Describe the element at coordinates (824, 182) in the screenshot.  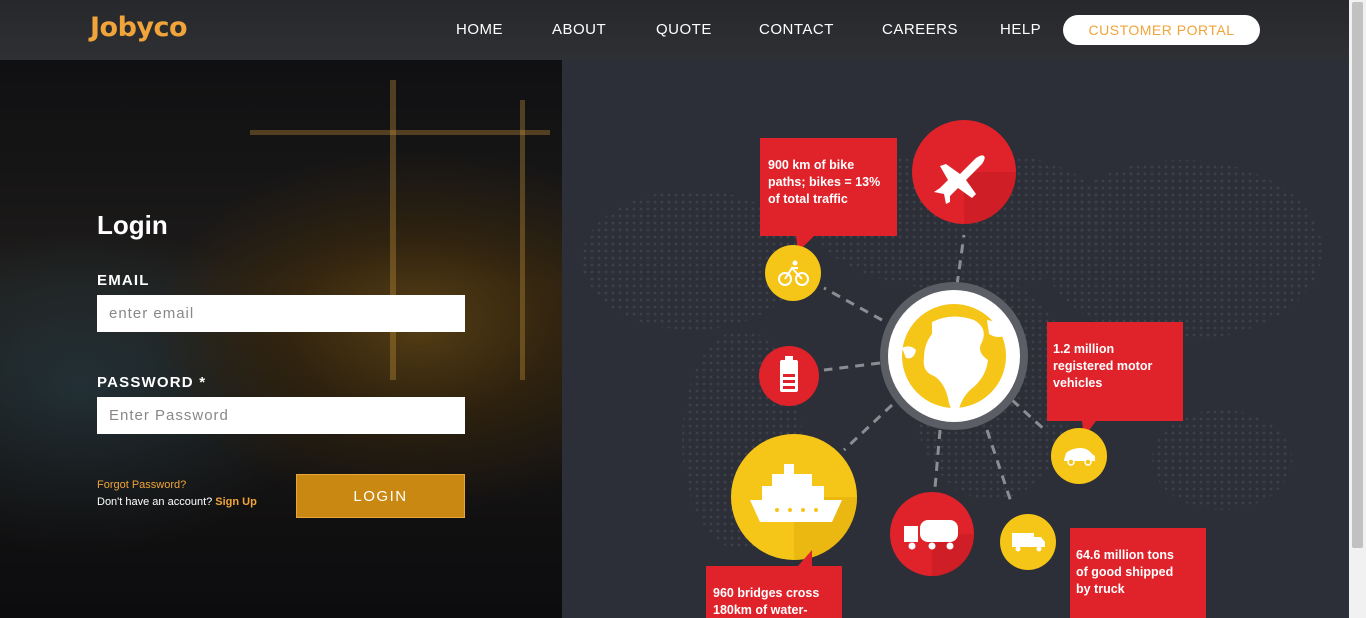
I see `bike-stat-line-2: paths; bikes = 13%` at that location.